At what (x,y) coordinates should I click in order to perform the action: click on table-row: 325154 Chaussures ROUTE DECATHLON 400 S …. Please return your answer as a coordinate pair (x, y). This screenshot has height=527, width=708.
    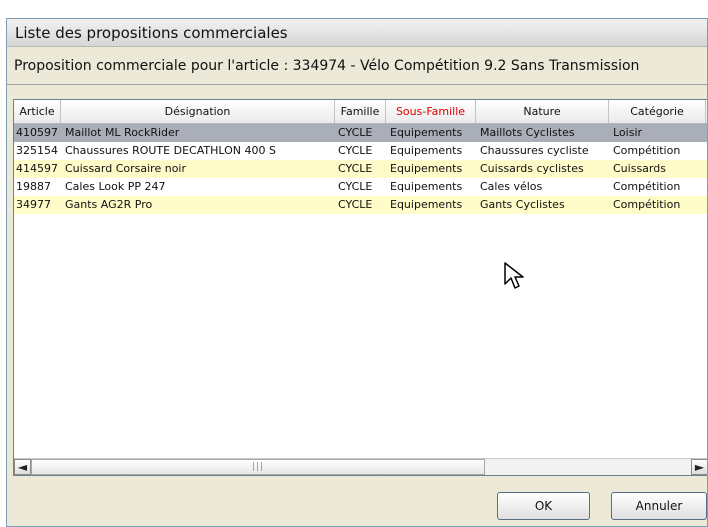
    Looking at the image, I should click on (360, 151).